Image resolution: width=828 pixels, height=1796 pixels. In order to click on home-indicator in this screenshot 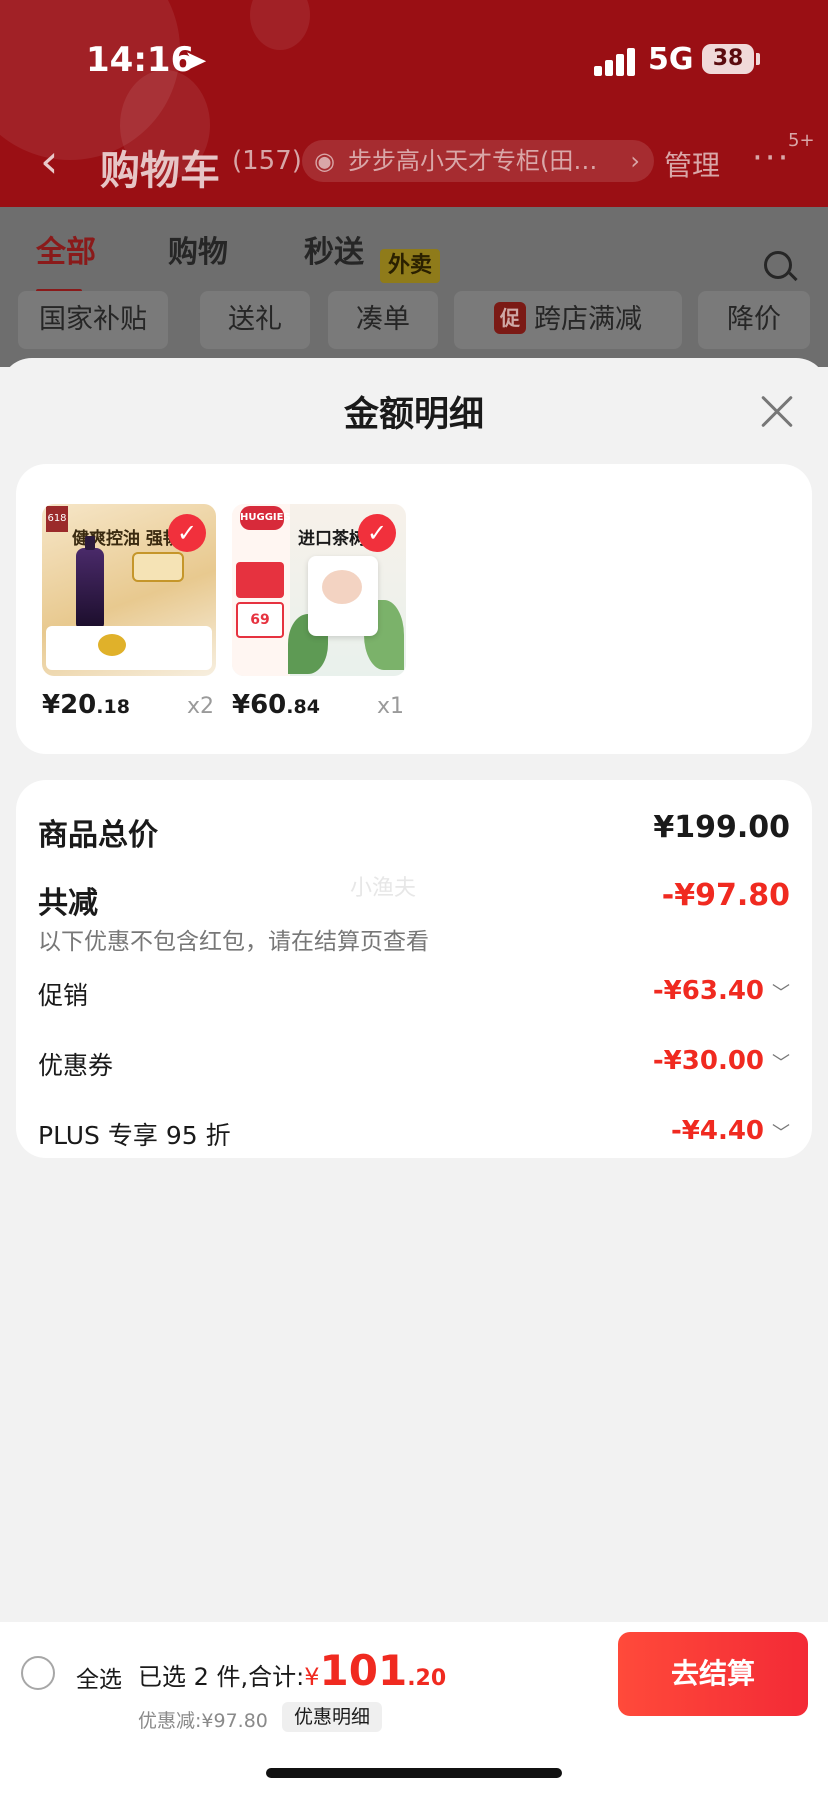, I will do `click(414, 1773)`.